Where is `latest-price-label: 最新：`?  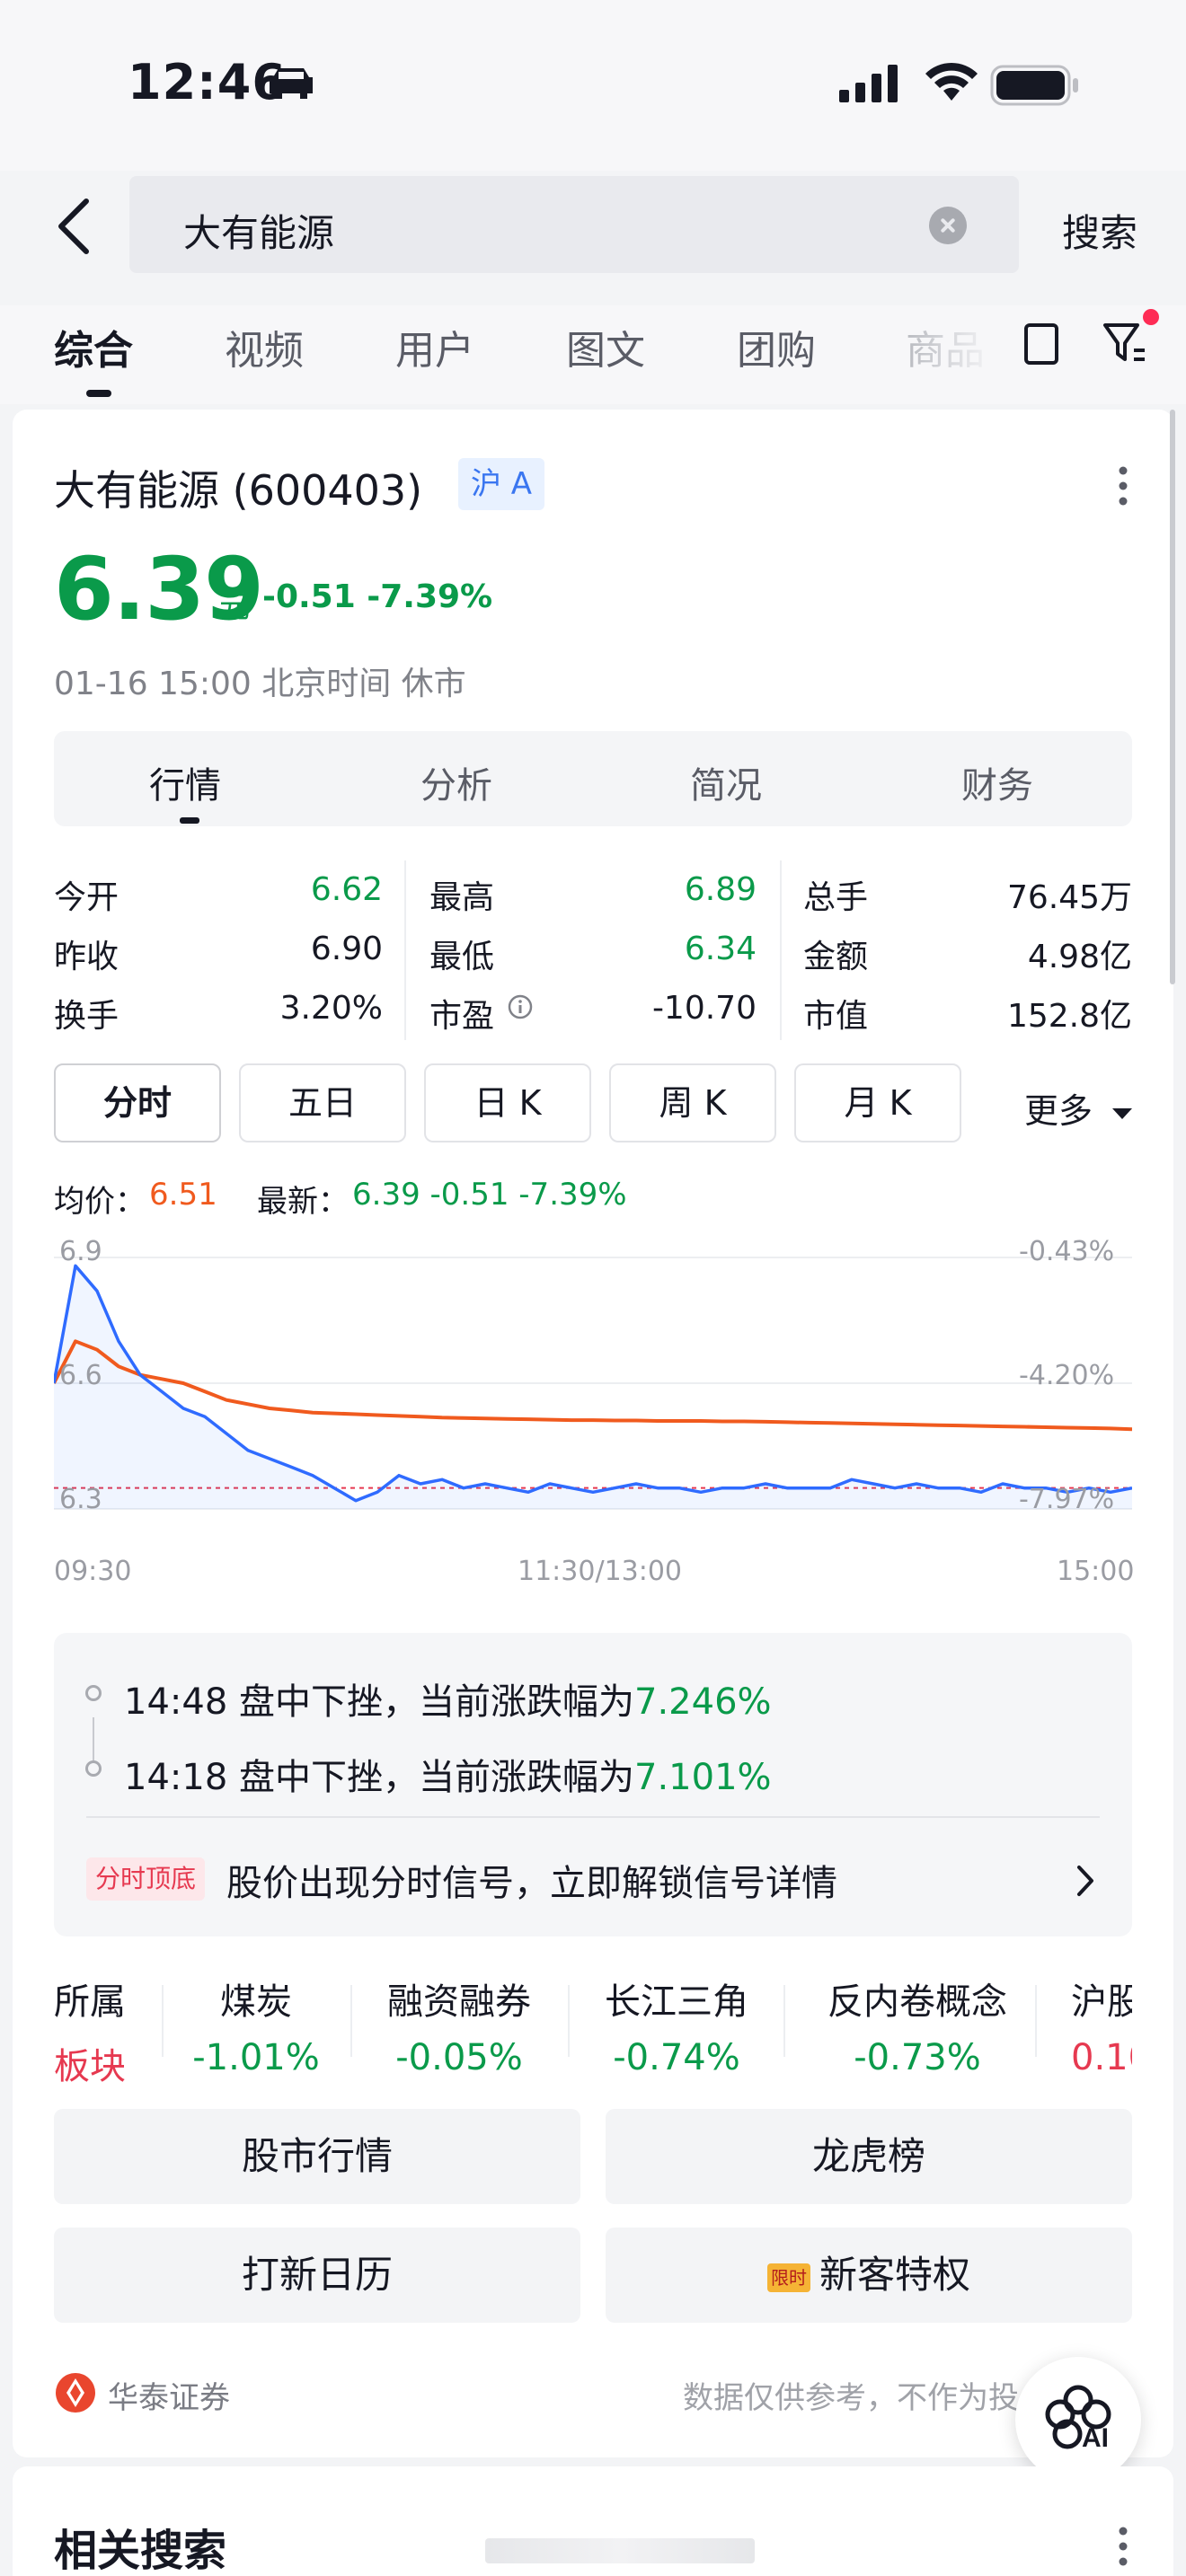
latest-price-label: 最新： is located at coordinates (303, 1202).